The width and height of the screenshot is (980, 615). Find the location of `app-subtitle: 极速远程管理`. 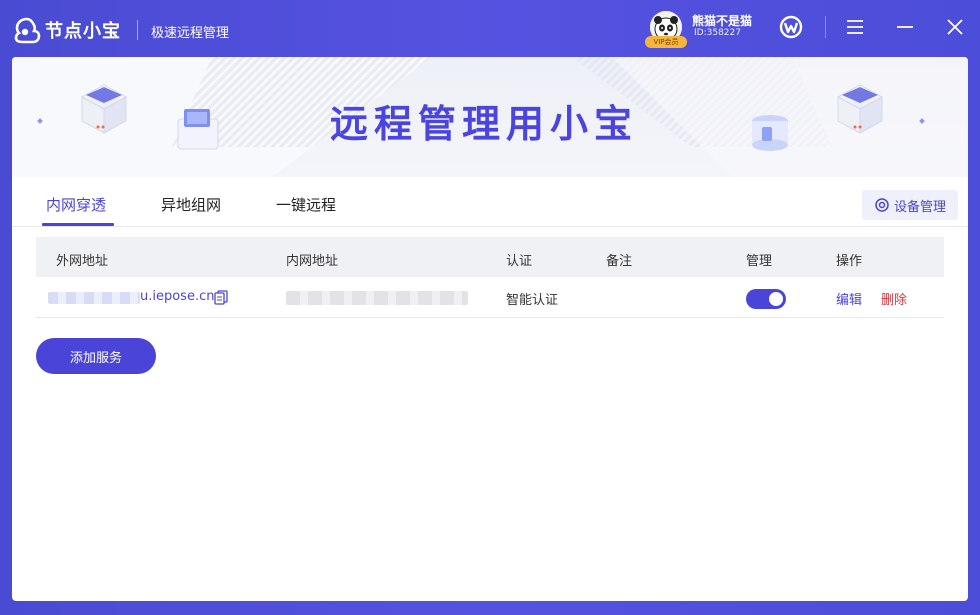

app-subtitle: 极速远程管理 is located at coordinates (190, 33).